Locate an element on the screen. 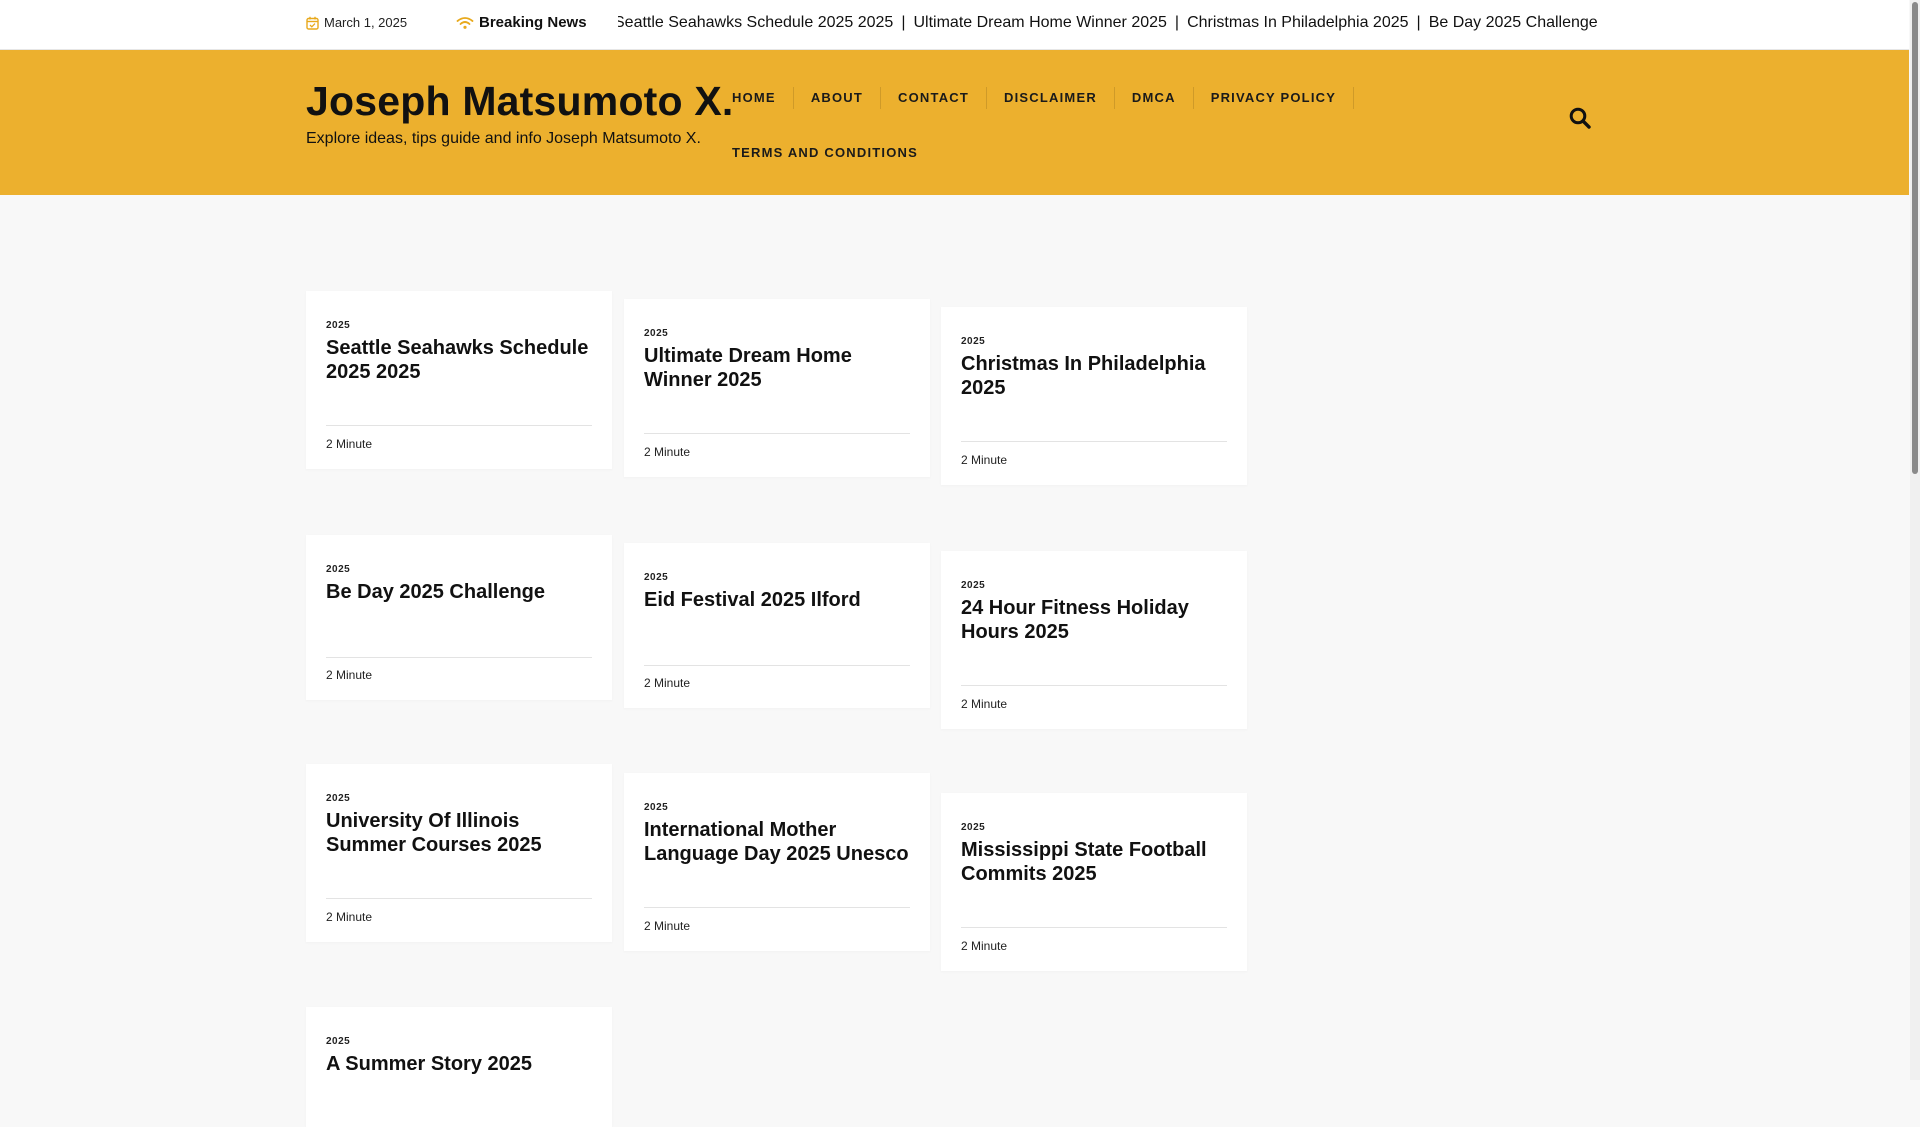 Image resolution: width=1920 pixels, height=1127 pixels. nav-item-about: ABOUT is located at coordinates (838, 97).